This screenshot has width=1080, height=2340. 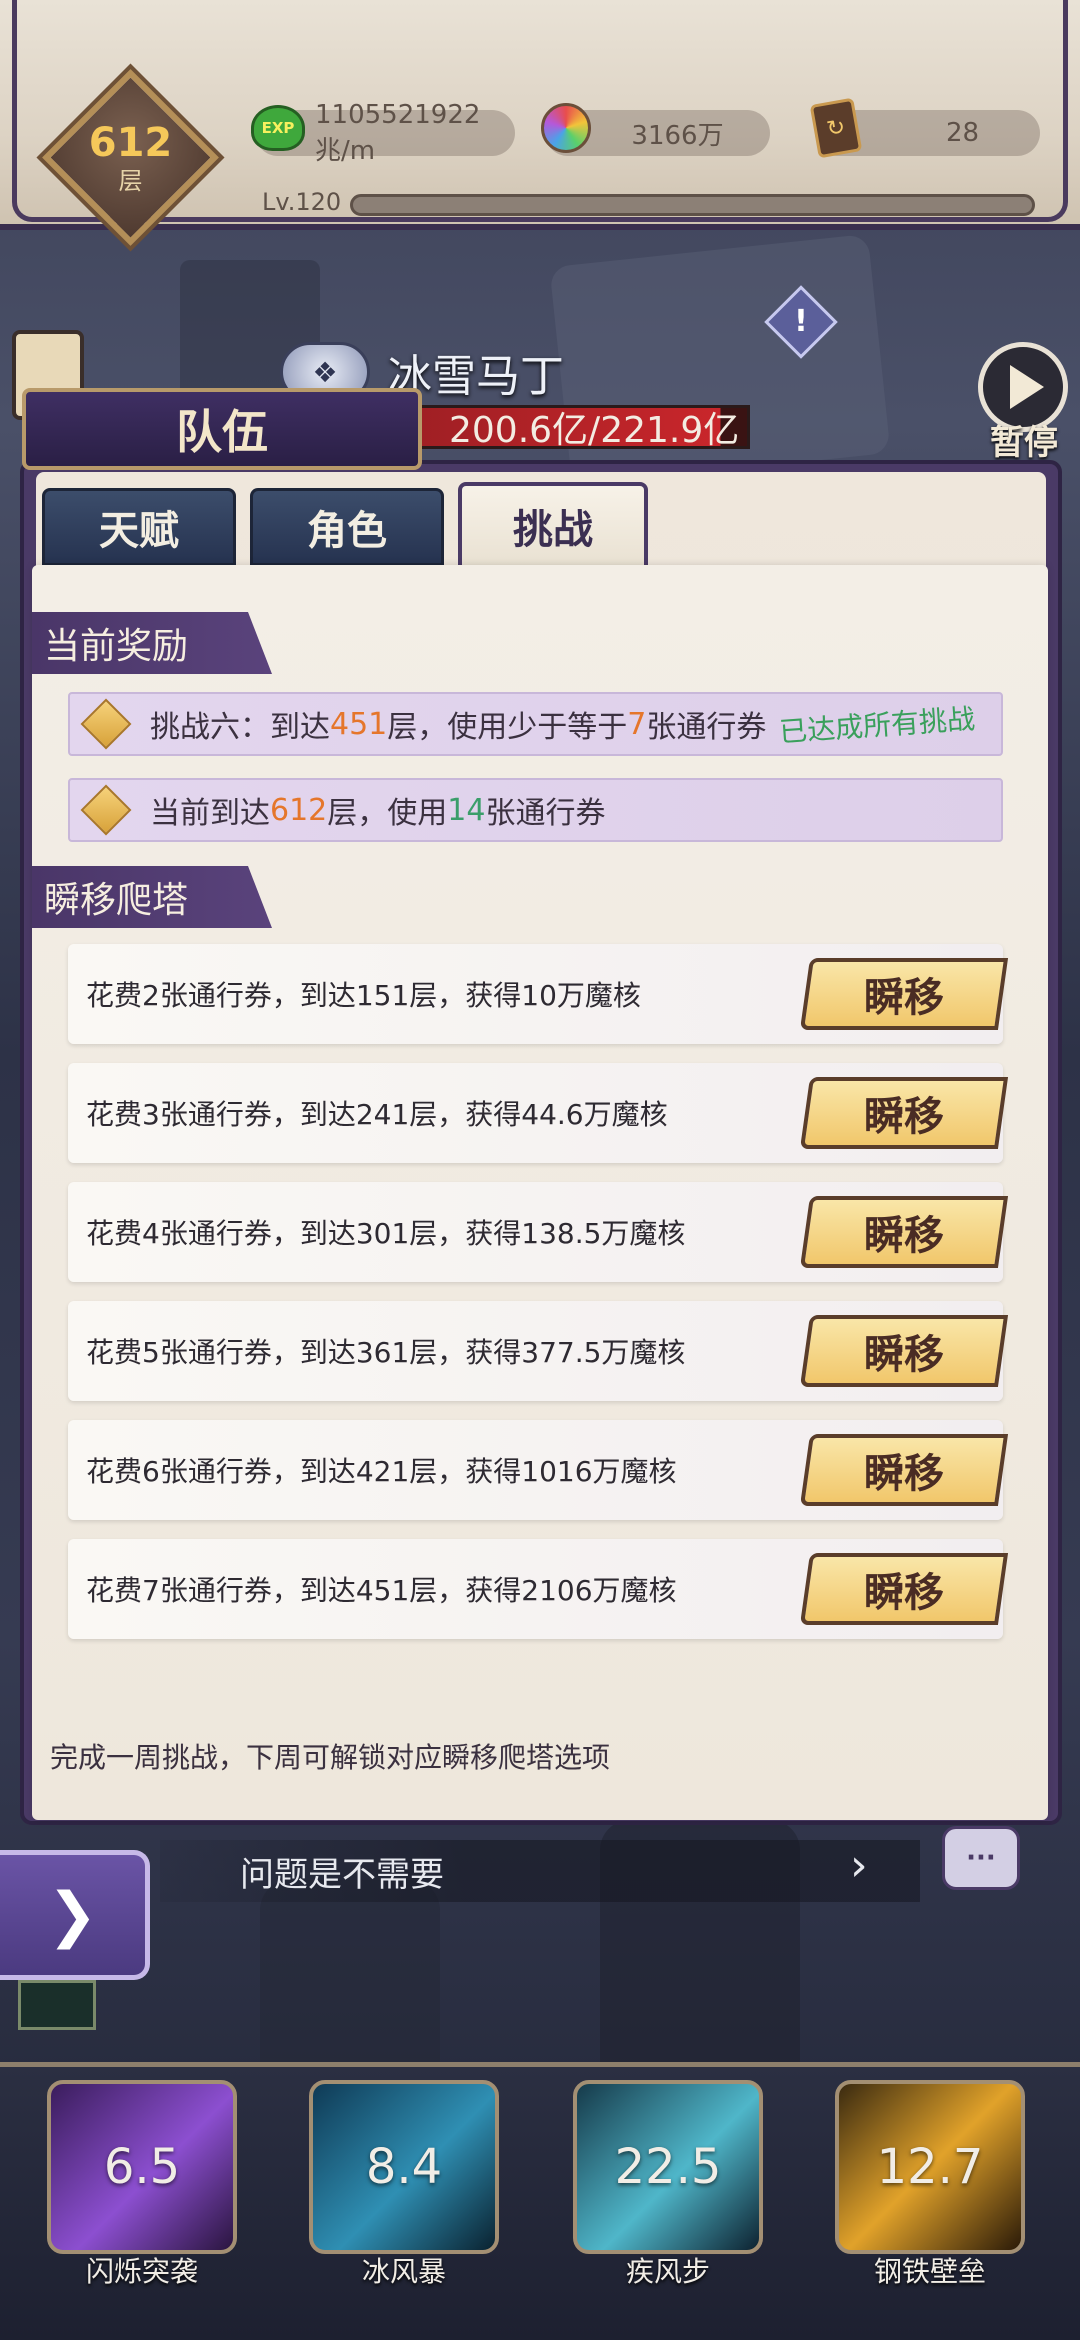 I want to click on ticket-icon: ↻, so click(x=836, y=128).